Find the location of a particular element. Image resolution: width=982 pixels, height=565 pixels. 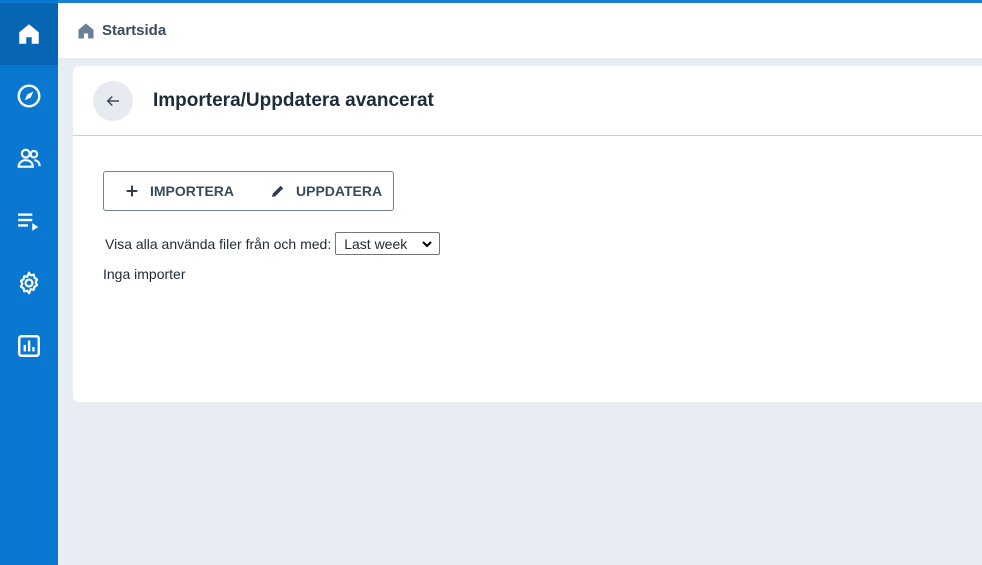

compass-icon is located at coordinates (29, 96).